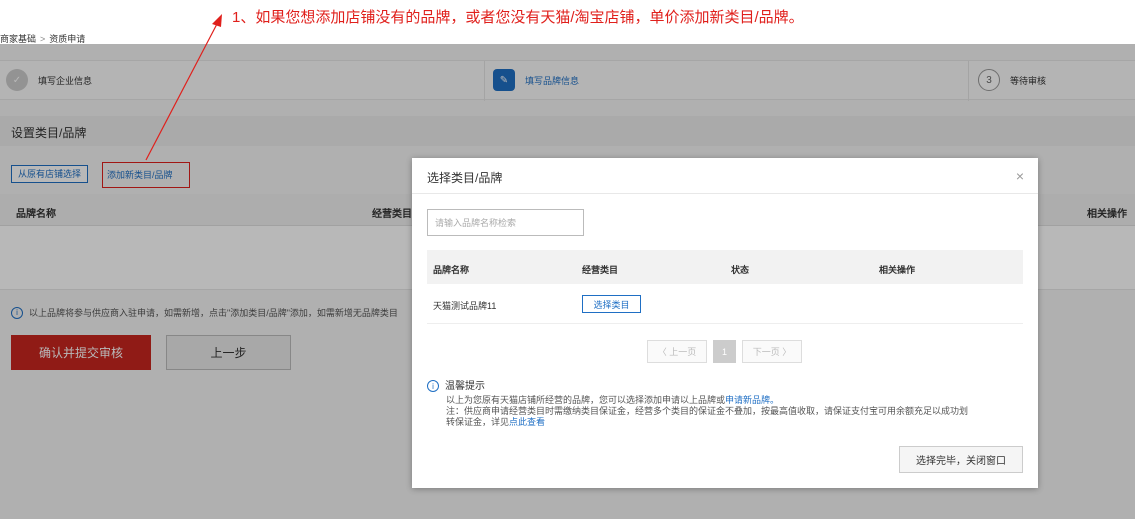 The height and width of the screenshot is (519, 1135). What do you see at coordinates (527, 422) in the screenshot?
I see `view-details-link: 点此查看` at bounding box center [527, 422].